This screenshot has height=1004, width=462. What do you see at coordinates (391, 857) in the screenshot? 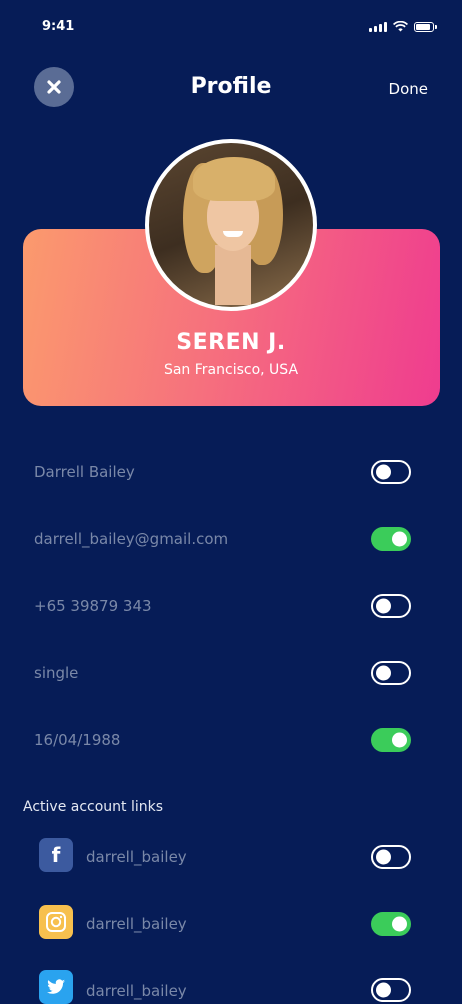
I see `facebook-link-toggle` at bounding box center [391, 857].